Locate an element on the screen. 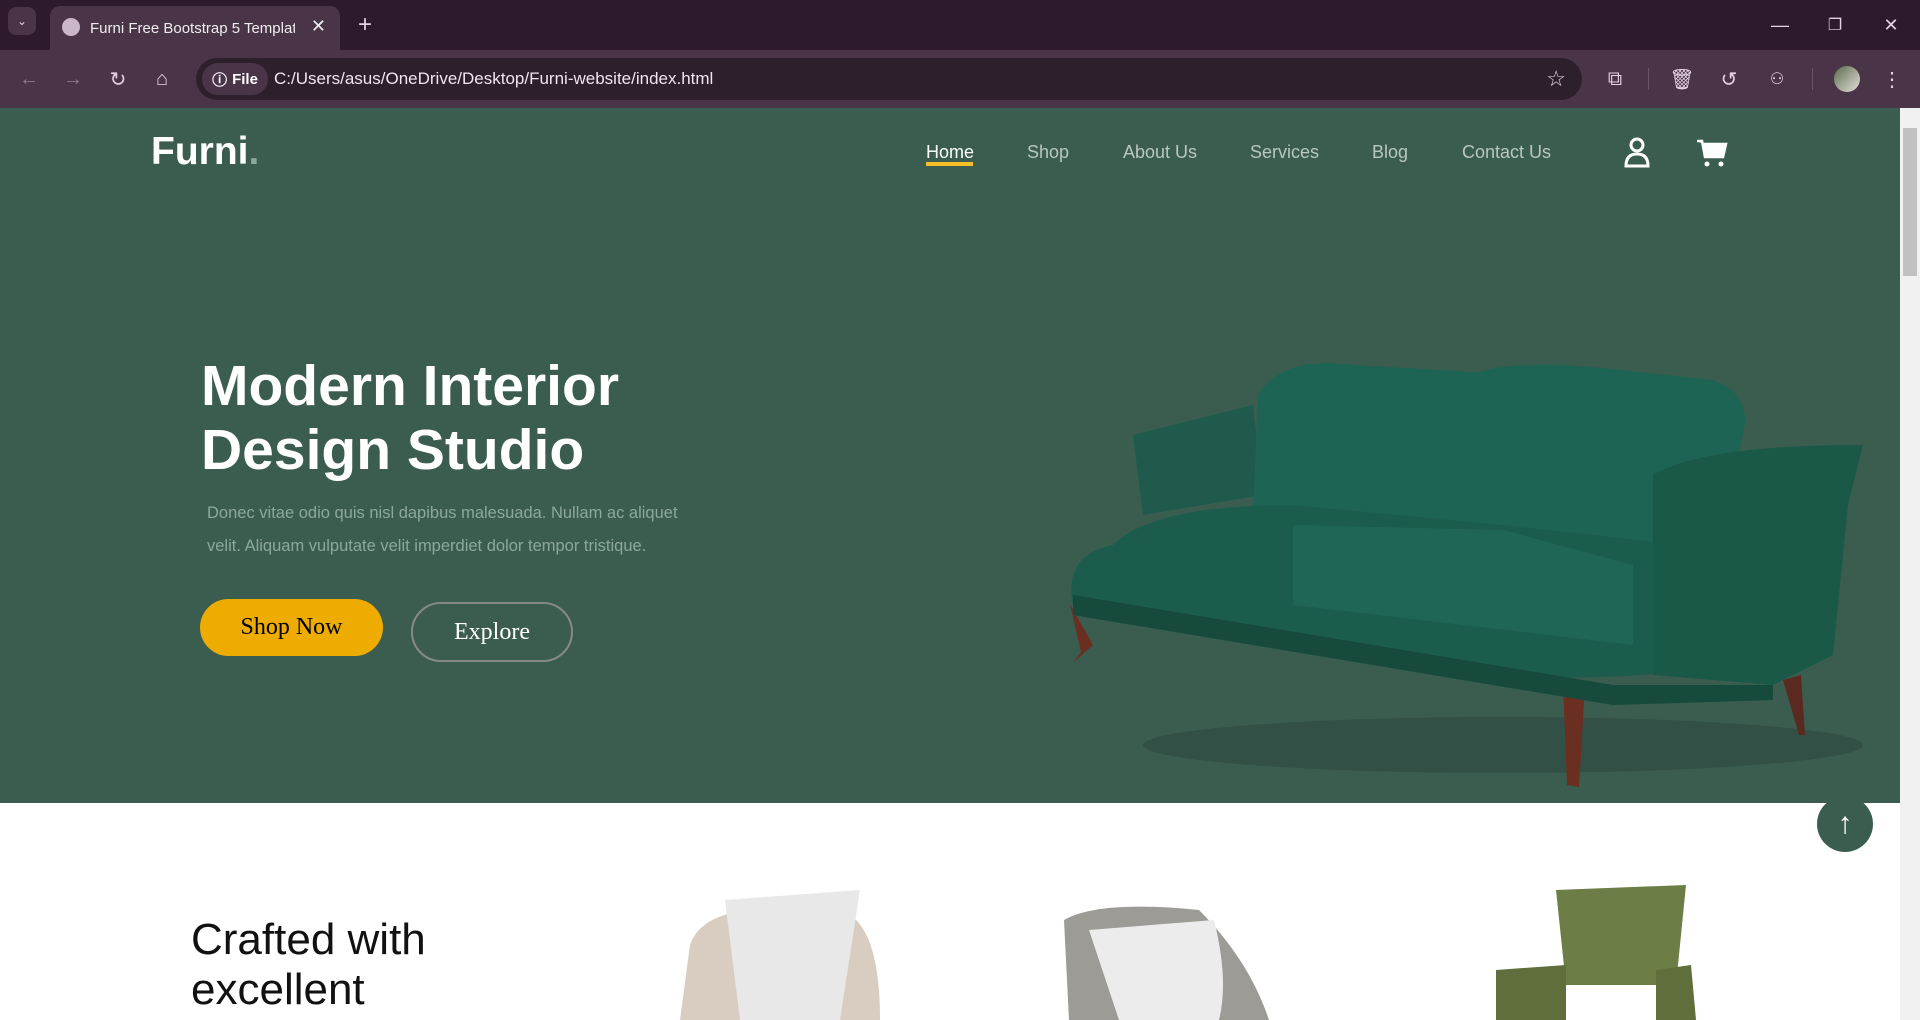 This screenshot has height=1020, width=1920. new-tab-icon: + is located at coordinates (365, 24).